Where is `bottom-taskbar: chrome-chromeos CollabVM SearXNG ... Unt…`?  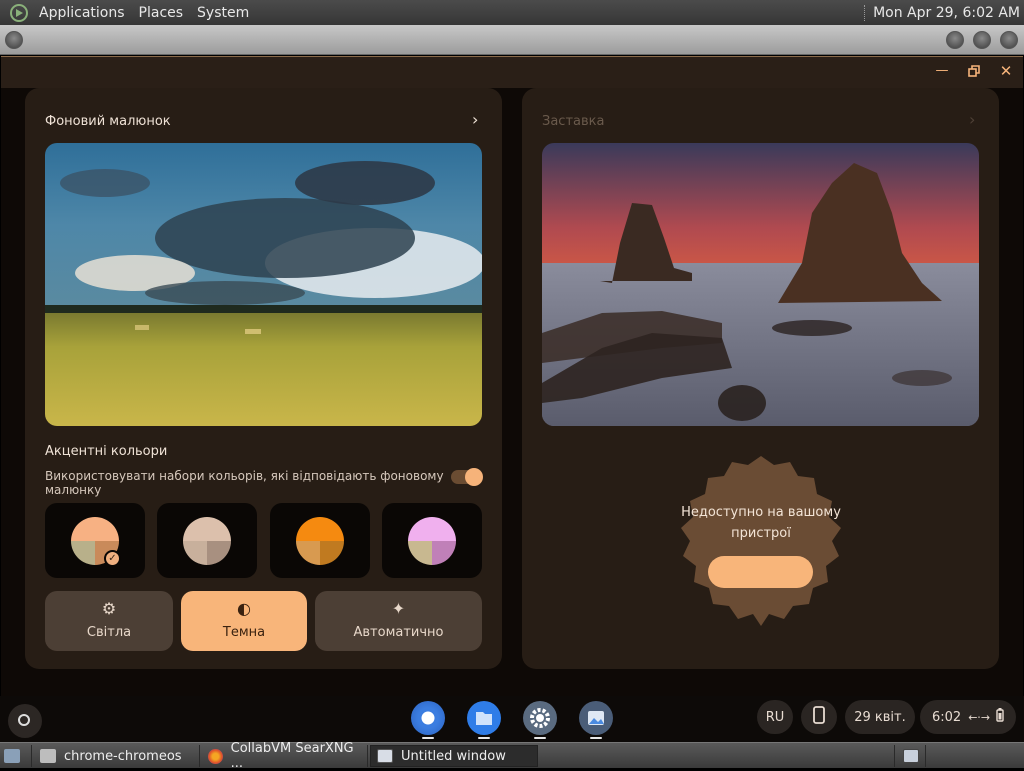 bottom-taskbar: chrome-chromeos CollabVM SearXNG ... Unt… is located at coordinates (512, 756).